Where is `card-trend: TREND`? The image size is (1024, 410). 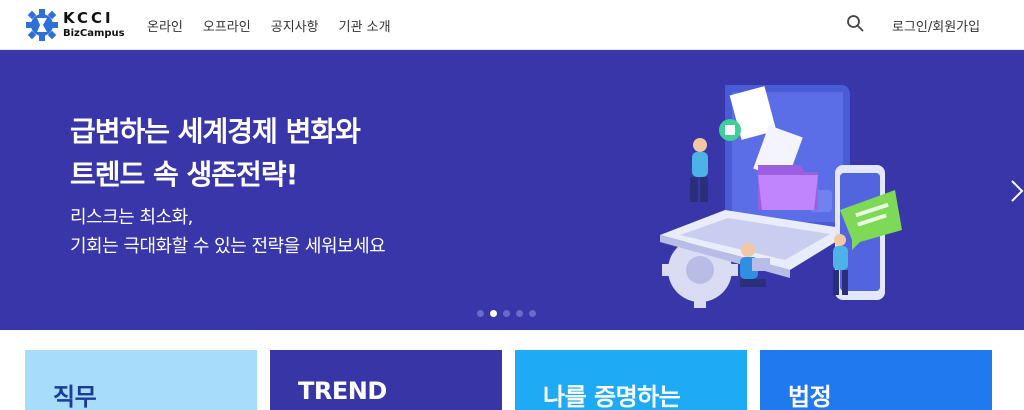 card-trend: TREND is located at coordinates (386, 380).